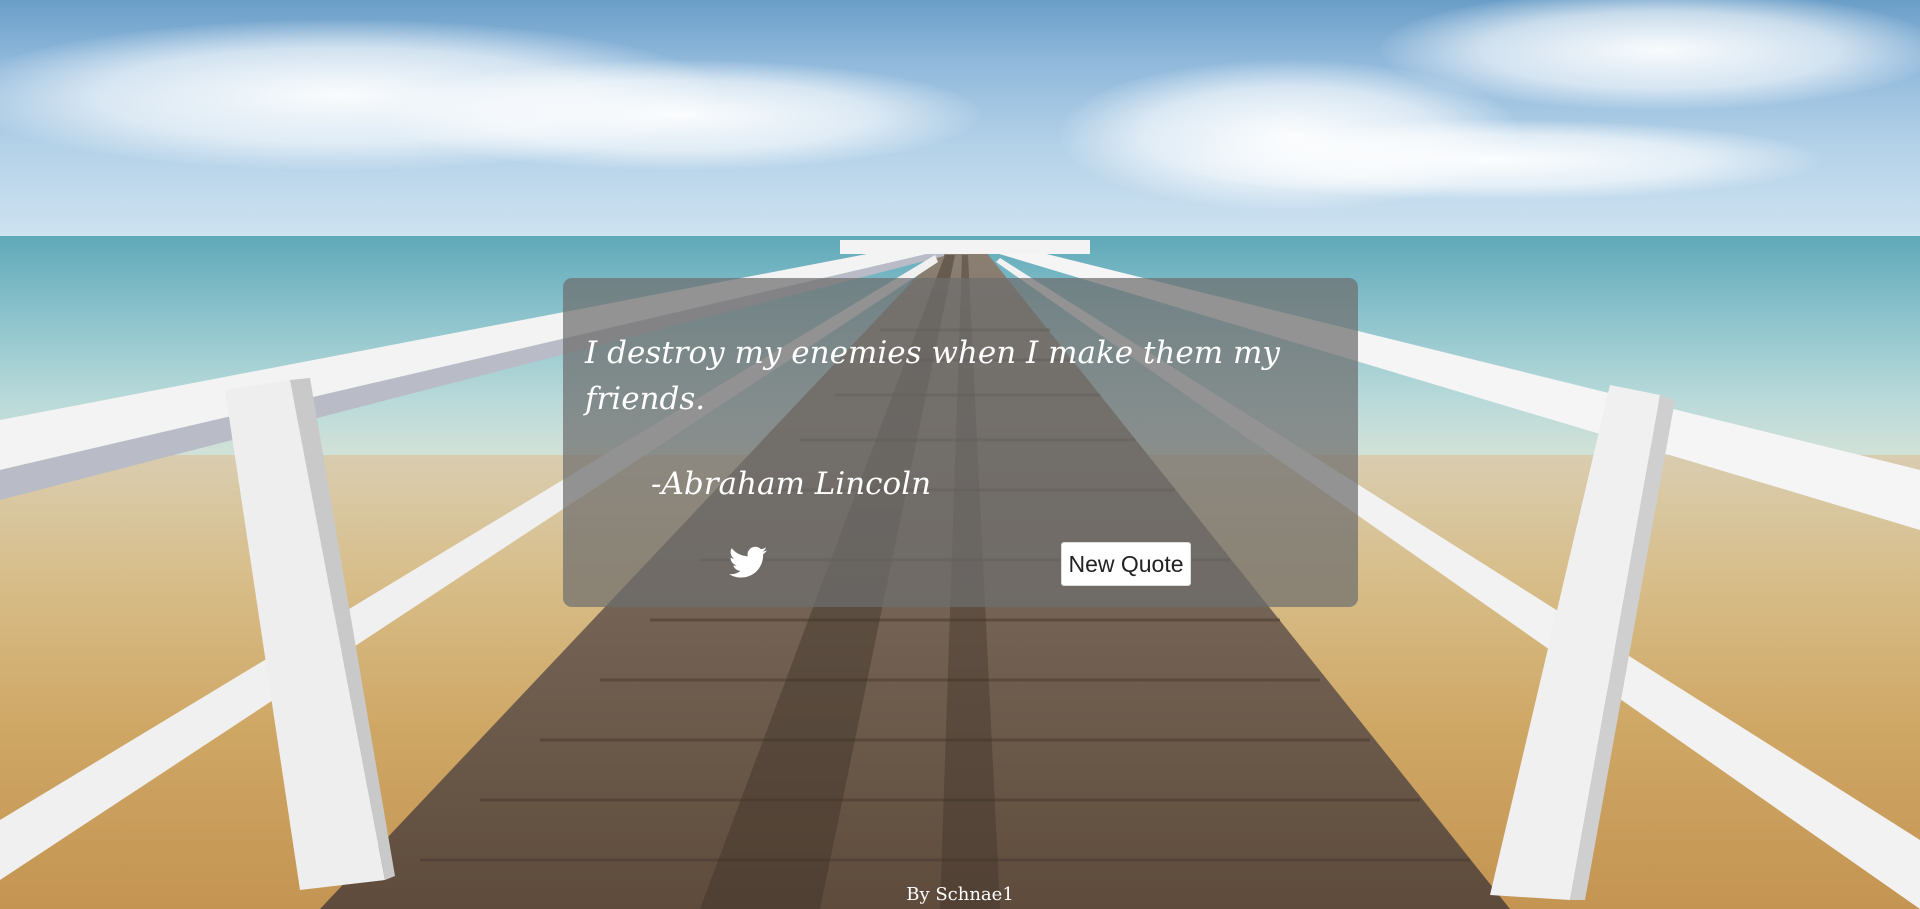 Image resolution: width=1920 pixels, height=909 pixels. Describe the element at coordinates (791, 484) in the screenshot. I see `quote-author: -Abraham Lincoln` at that location.